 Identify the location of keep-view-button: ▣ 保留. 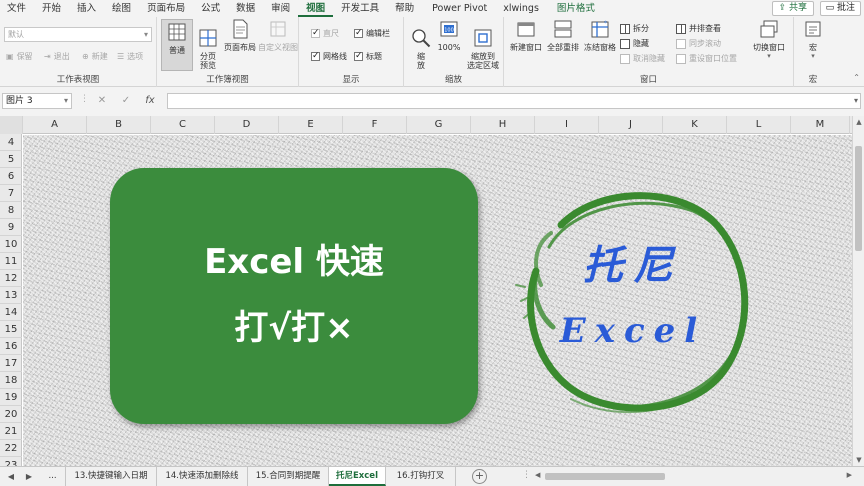
(19, 56).